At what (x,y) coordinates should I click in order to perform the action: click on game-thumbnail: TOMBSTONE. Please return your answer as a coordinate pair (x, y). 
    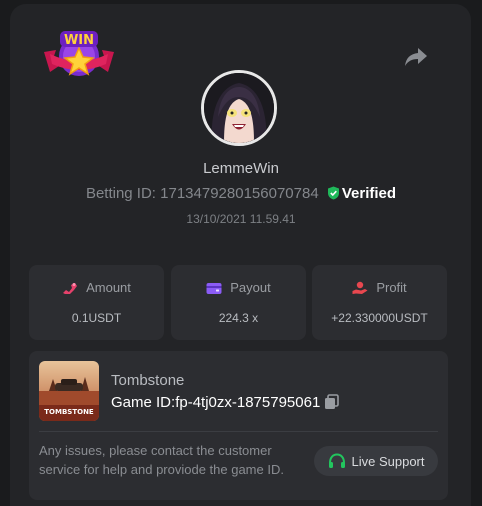
    Looking at the image, I should click on (69, 391).